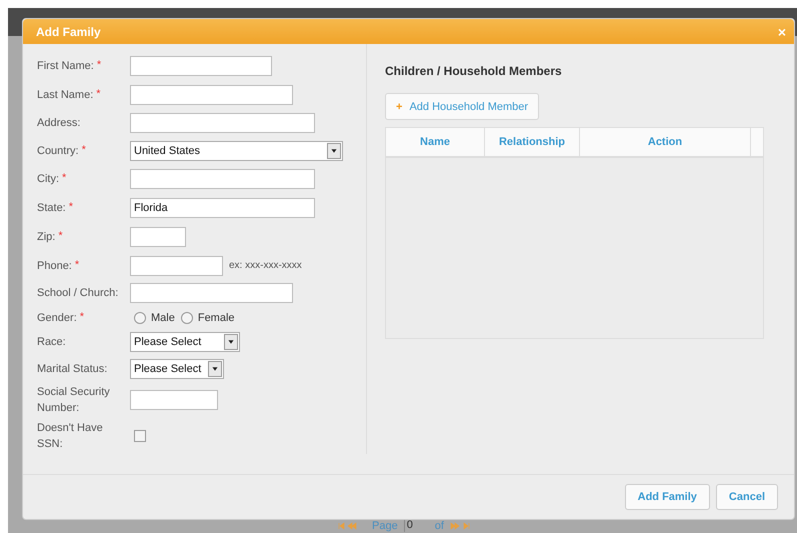 The width and height of the screenshot is (797, 533). What do you see at coordinates (265, 266) in the screenshot?
I see `hint-text: ex: xxx-xxx-xxxx` at bounding box center [265, 266].